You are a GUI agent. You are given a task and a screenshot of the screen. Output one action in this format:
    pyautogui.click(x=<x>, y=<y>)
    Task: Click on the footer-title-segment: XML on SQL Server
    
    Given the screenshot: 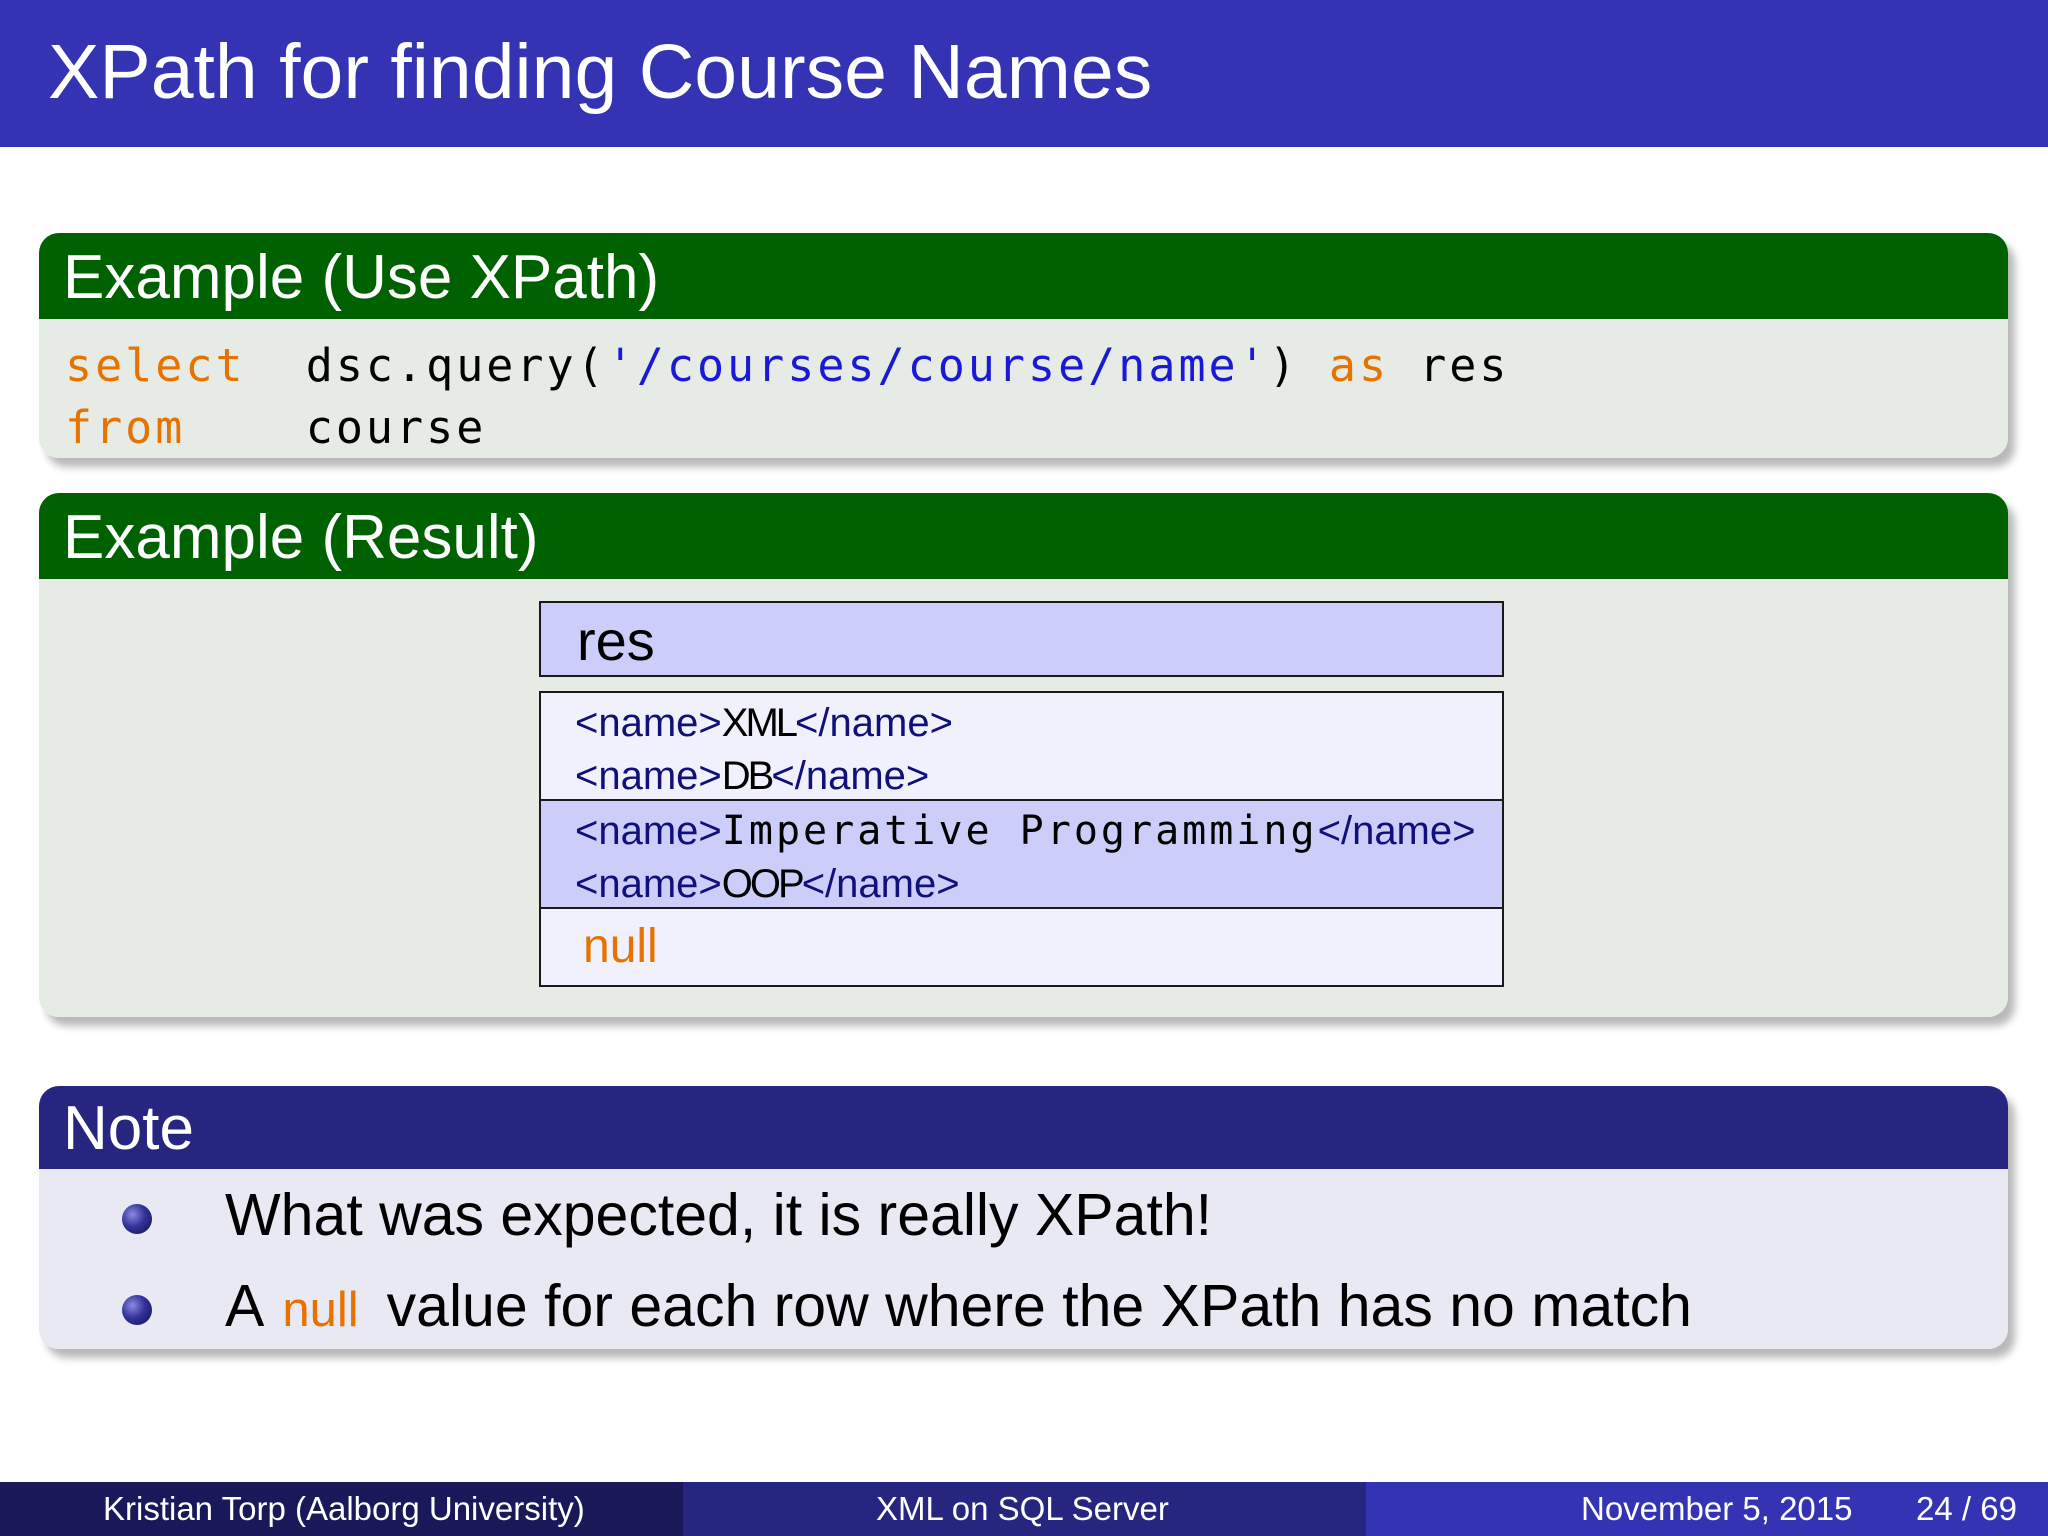 What is the action you would take?
    pyautogui.click(x=1024, y=1509)
    